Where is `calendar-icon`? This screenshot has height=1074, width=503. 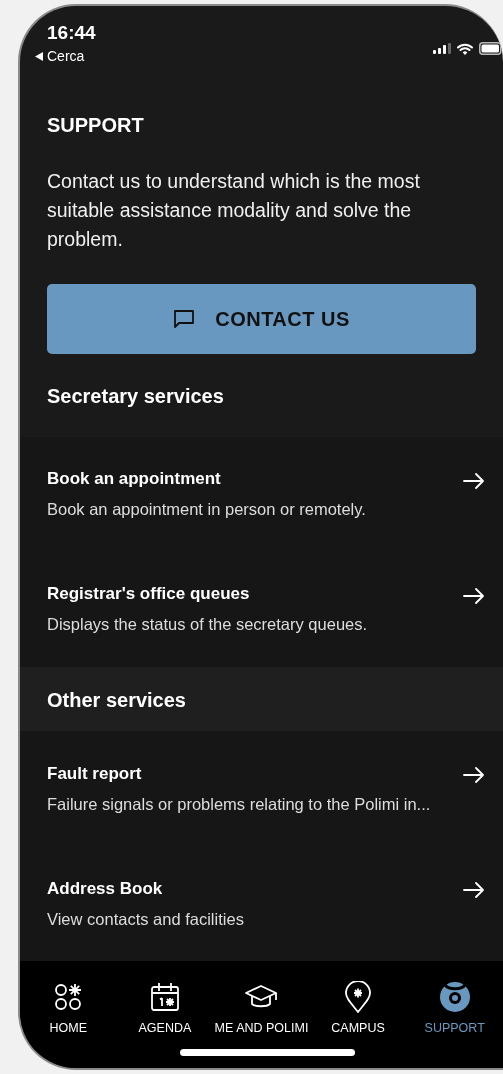 calendar-icon is located at coordinates (164, 997).